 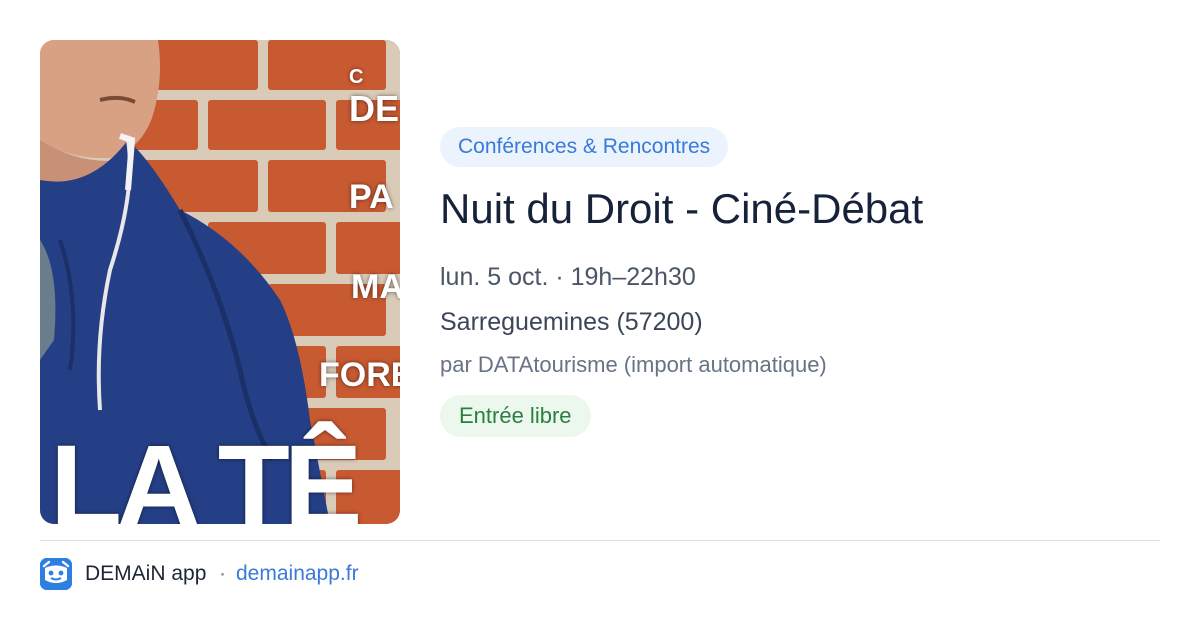 What do you see at coordinates (56, 574) in the screenshot?
I see `demain-logo-icon` at bounding box center [56, 574].